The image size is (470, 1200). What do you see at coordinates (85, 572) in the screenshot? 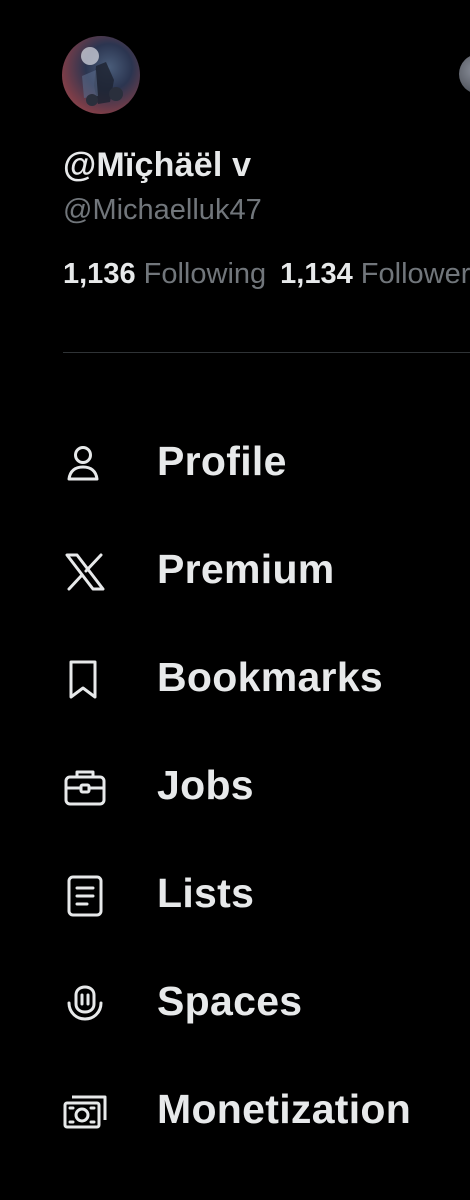
I see `x-logo-icon` at bounding box center [85, 572].